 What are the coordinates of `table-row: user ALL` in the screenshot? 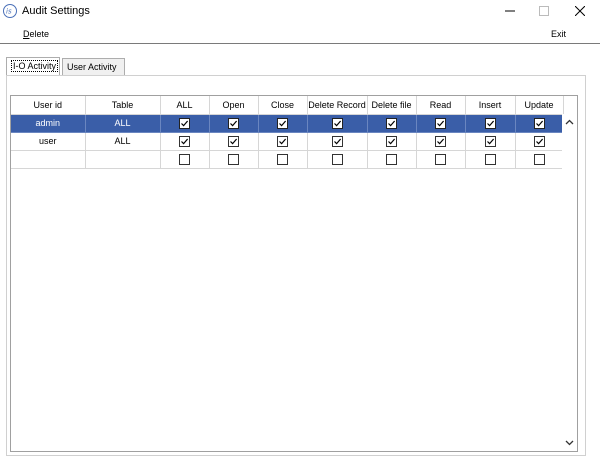 It's located at (287, 141).